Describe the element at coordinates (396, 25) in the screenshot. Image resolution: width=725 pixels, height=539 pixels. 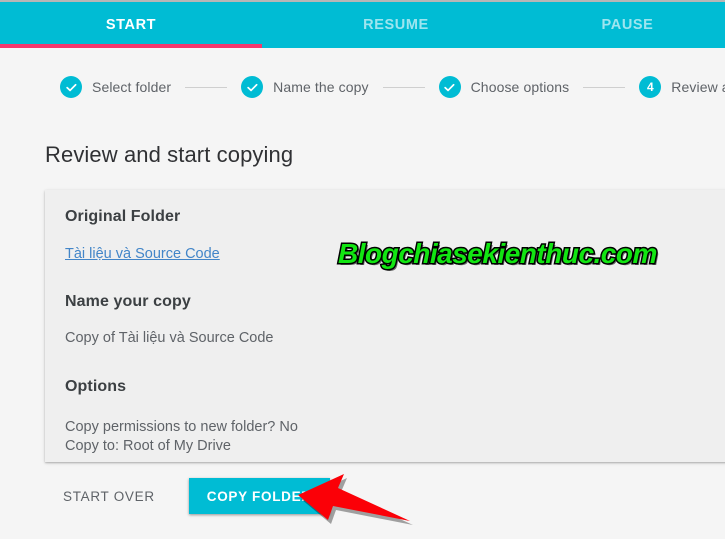
I see `tab-resume: RESUME` at that location.